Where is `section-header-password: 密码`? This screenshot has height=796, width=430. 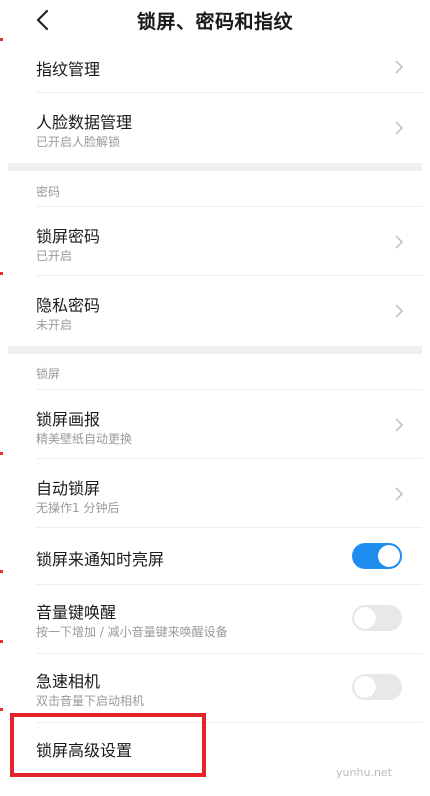 section-header-password: 密码 is located at coordinates (48, 192).